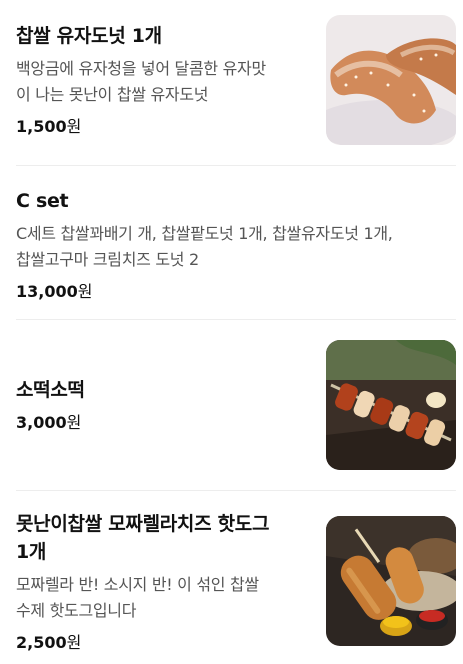 Image resolution: width=463 pixels, height=664 pixels. Describe the element at coordinates (391, 405) in the screenshot. I see `sotteok-skewer-photo` at that location.